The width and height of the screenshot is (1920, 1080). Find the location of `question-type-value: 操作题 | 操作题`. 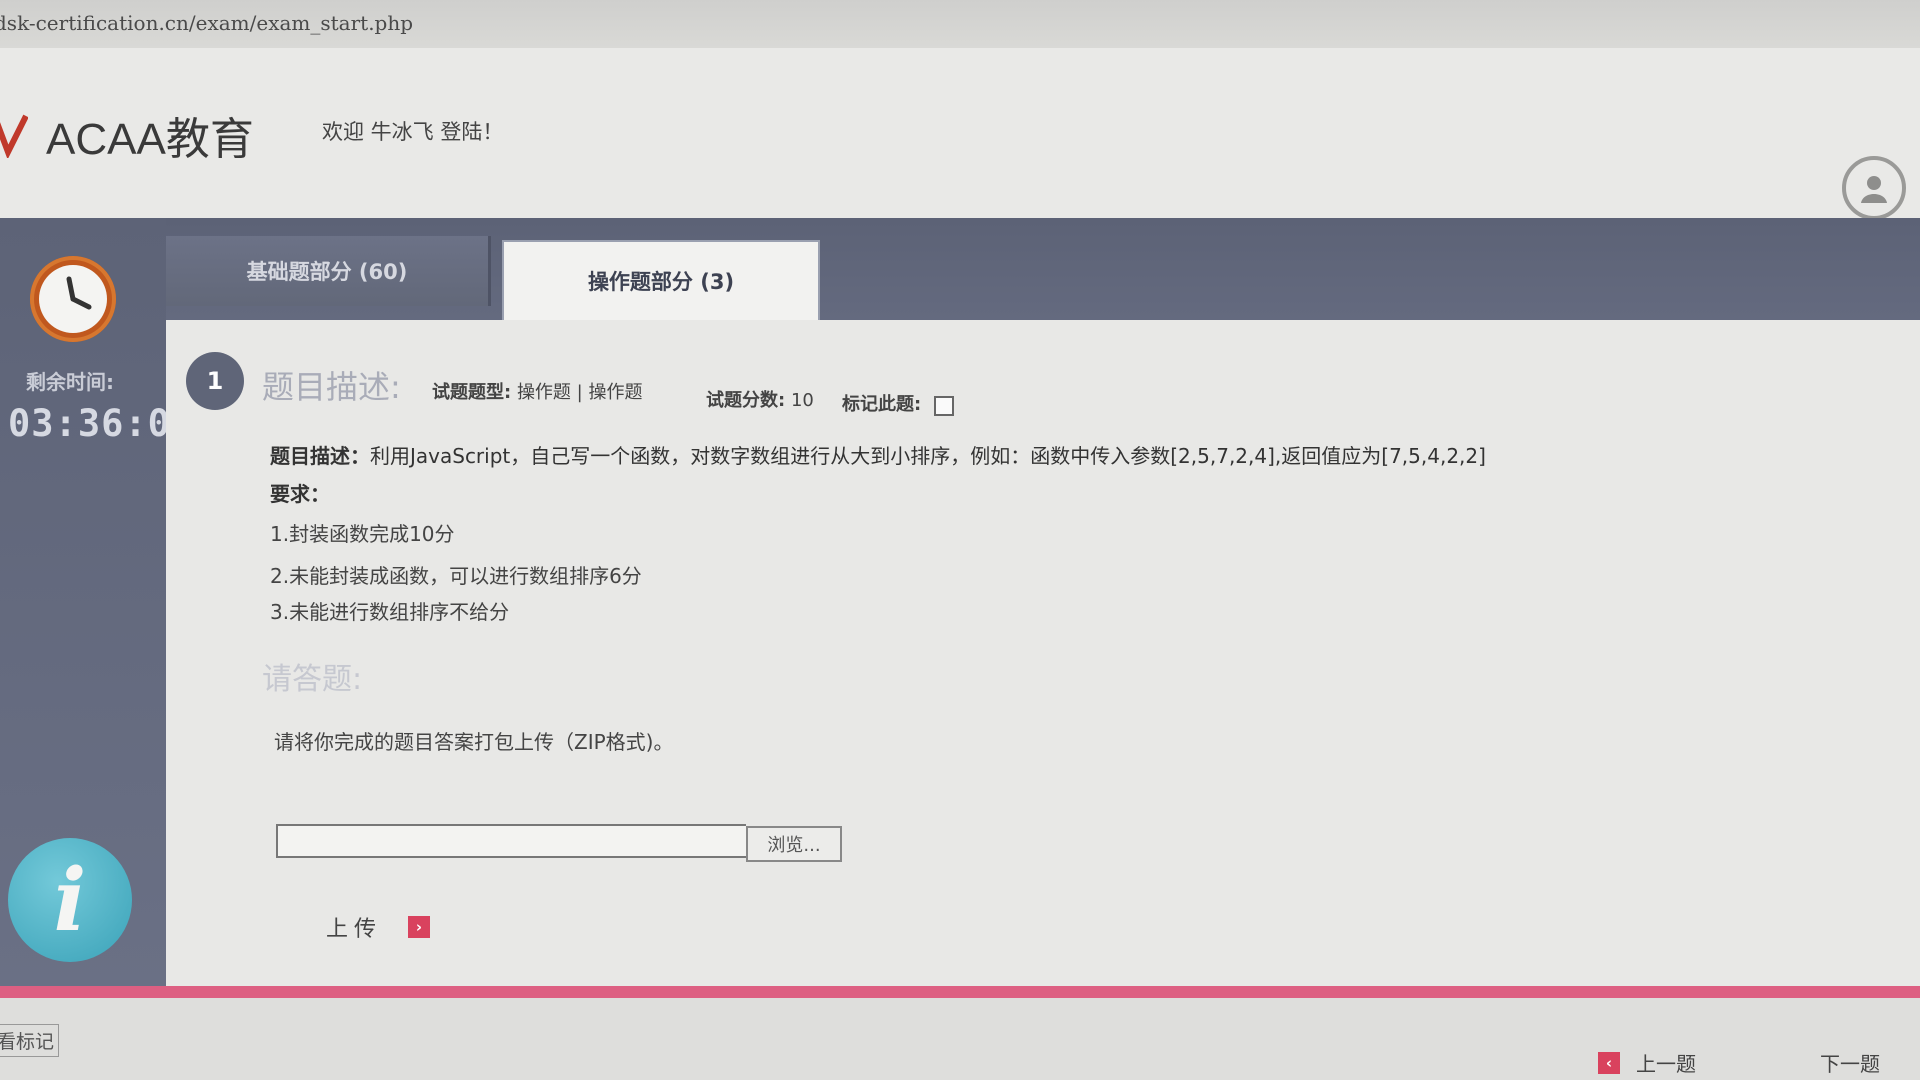

question-type-value: 操作题 | 操作题 is located at coordinates (579, 392).